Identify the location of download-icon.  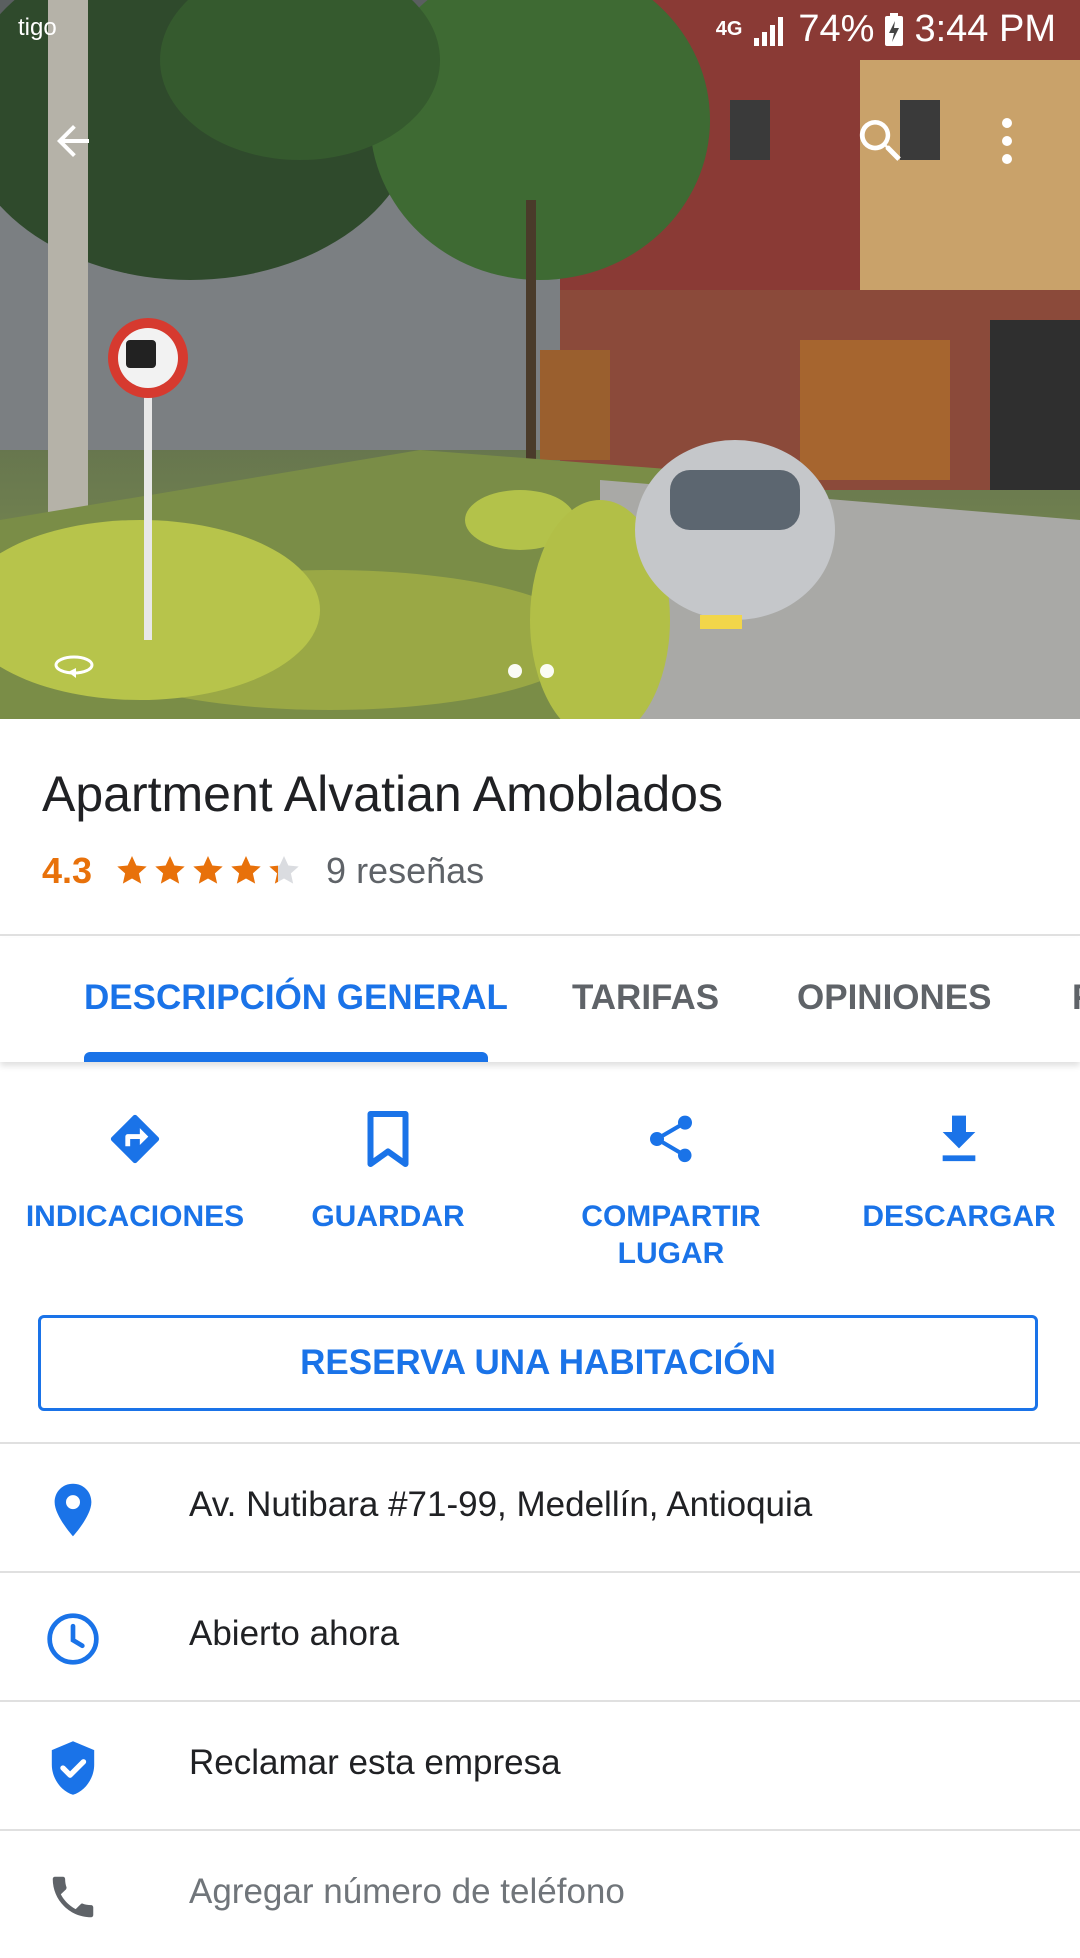
(959, 1138).